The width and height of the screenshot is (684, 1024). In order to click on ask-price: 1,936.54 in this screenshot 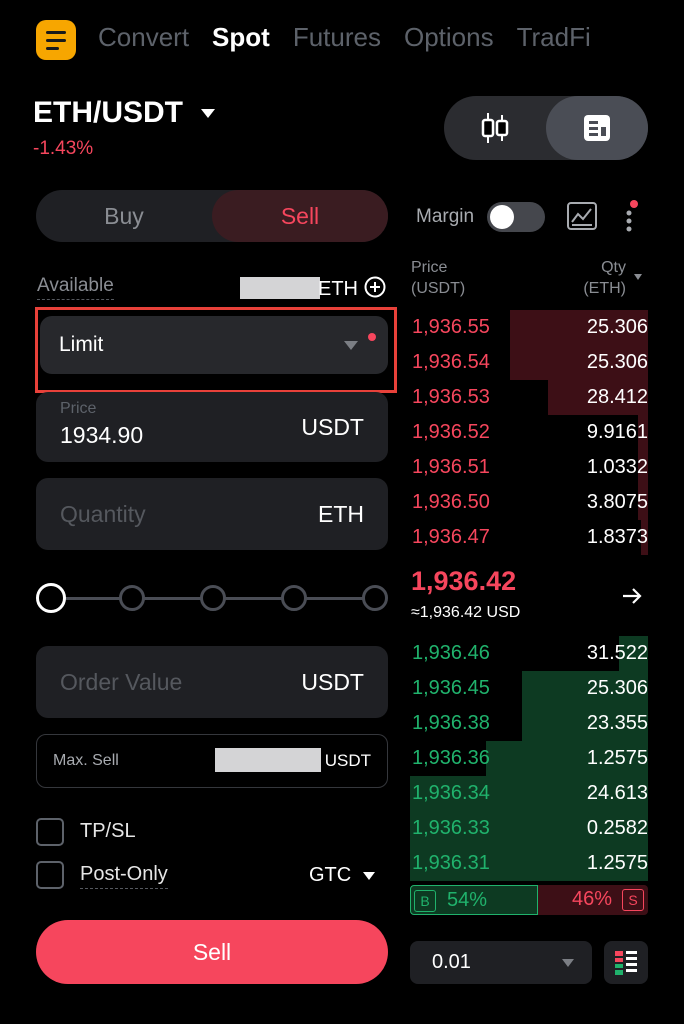, I will do `click(451, 362)`.